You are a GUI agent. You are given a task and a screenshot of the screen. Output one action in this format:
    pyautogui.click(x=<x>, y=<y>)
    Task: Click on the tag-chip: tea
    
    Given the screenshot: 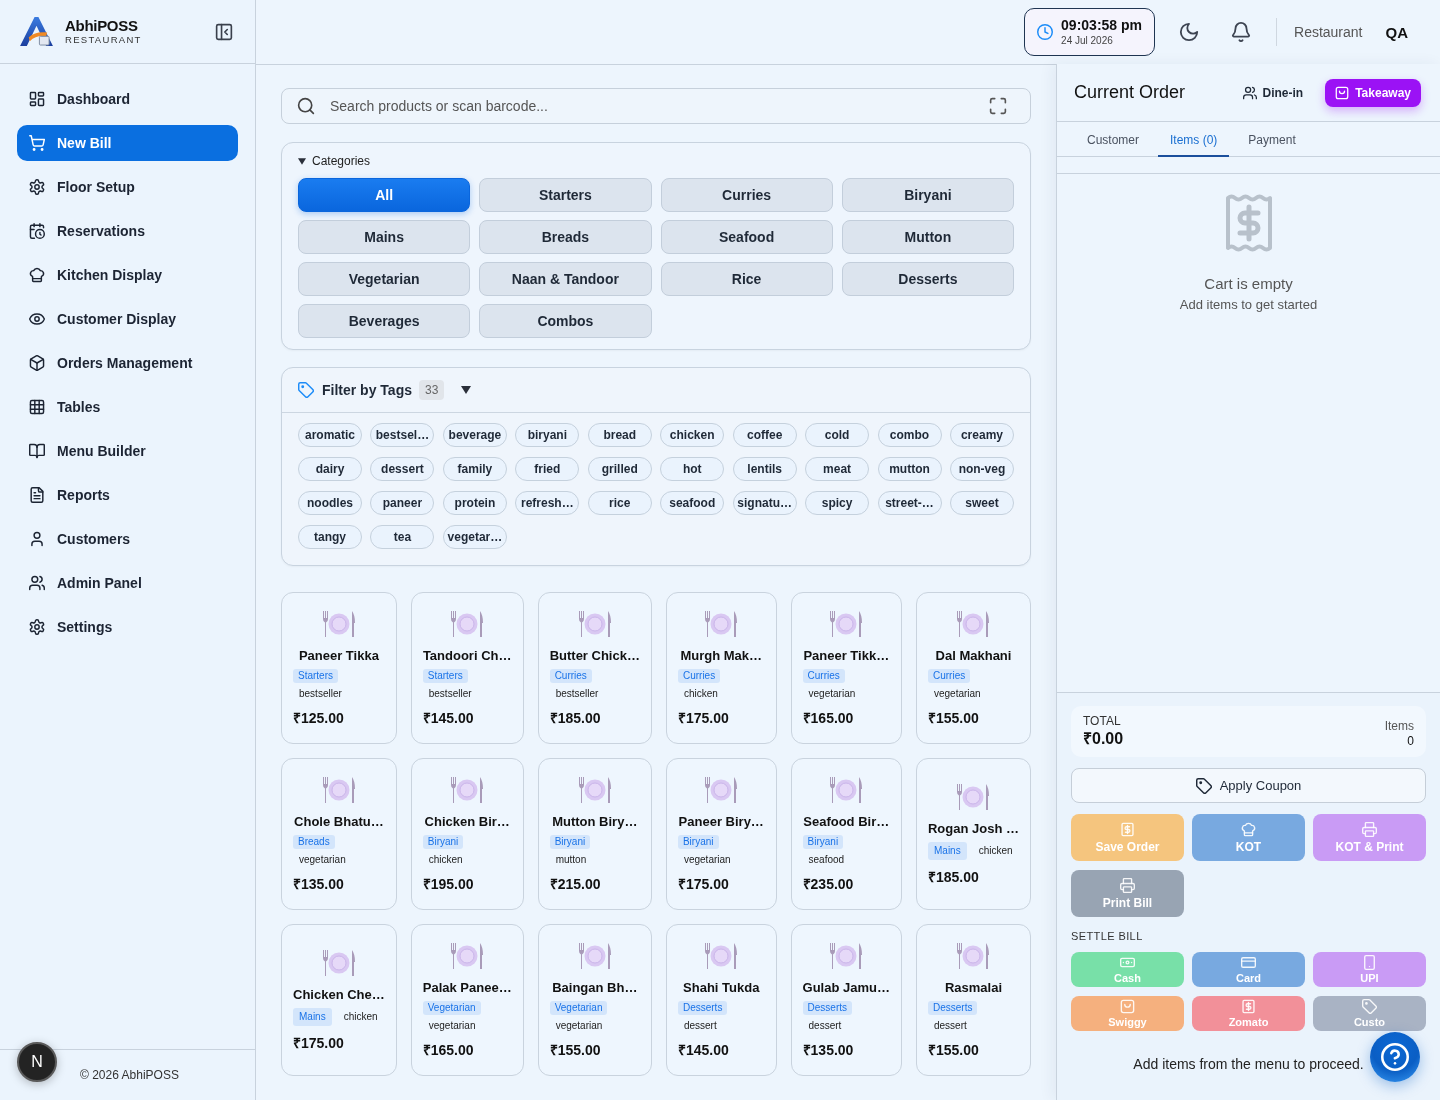 What is the action you would take?
    pyautogui.click(x=402, y=537)
    